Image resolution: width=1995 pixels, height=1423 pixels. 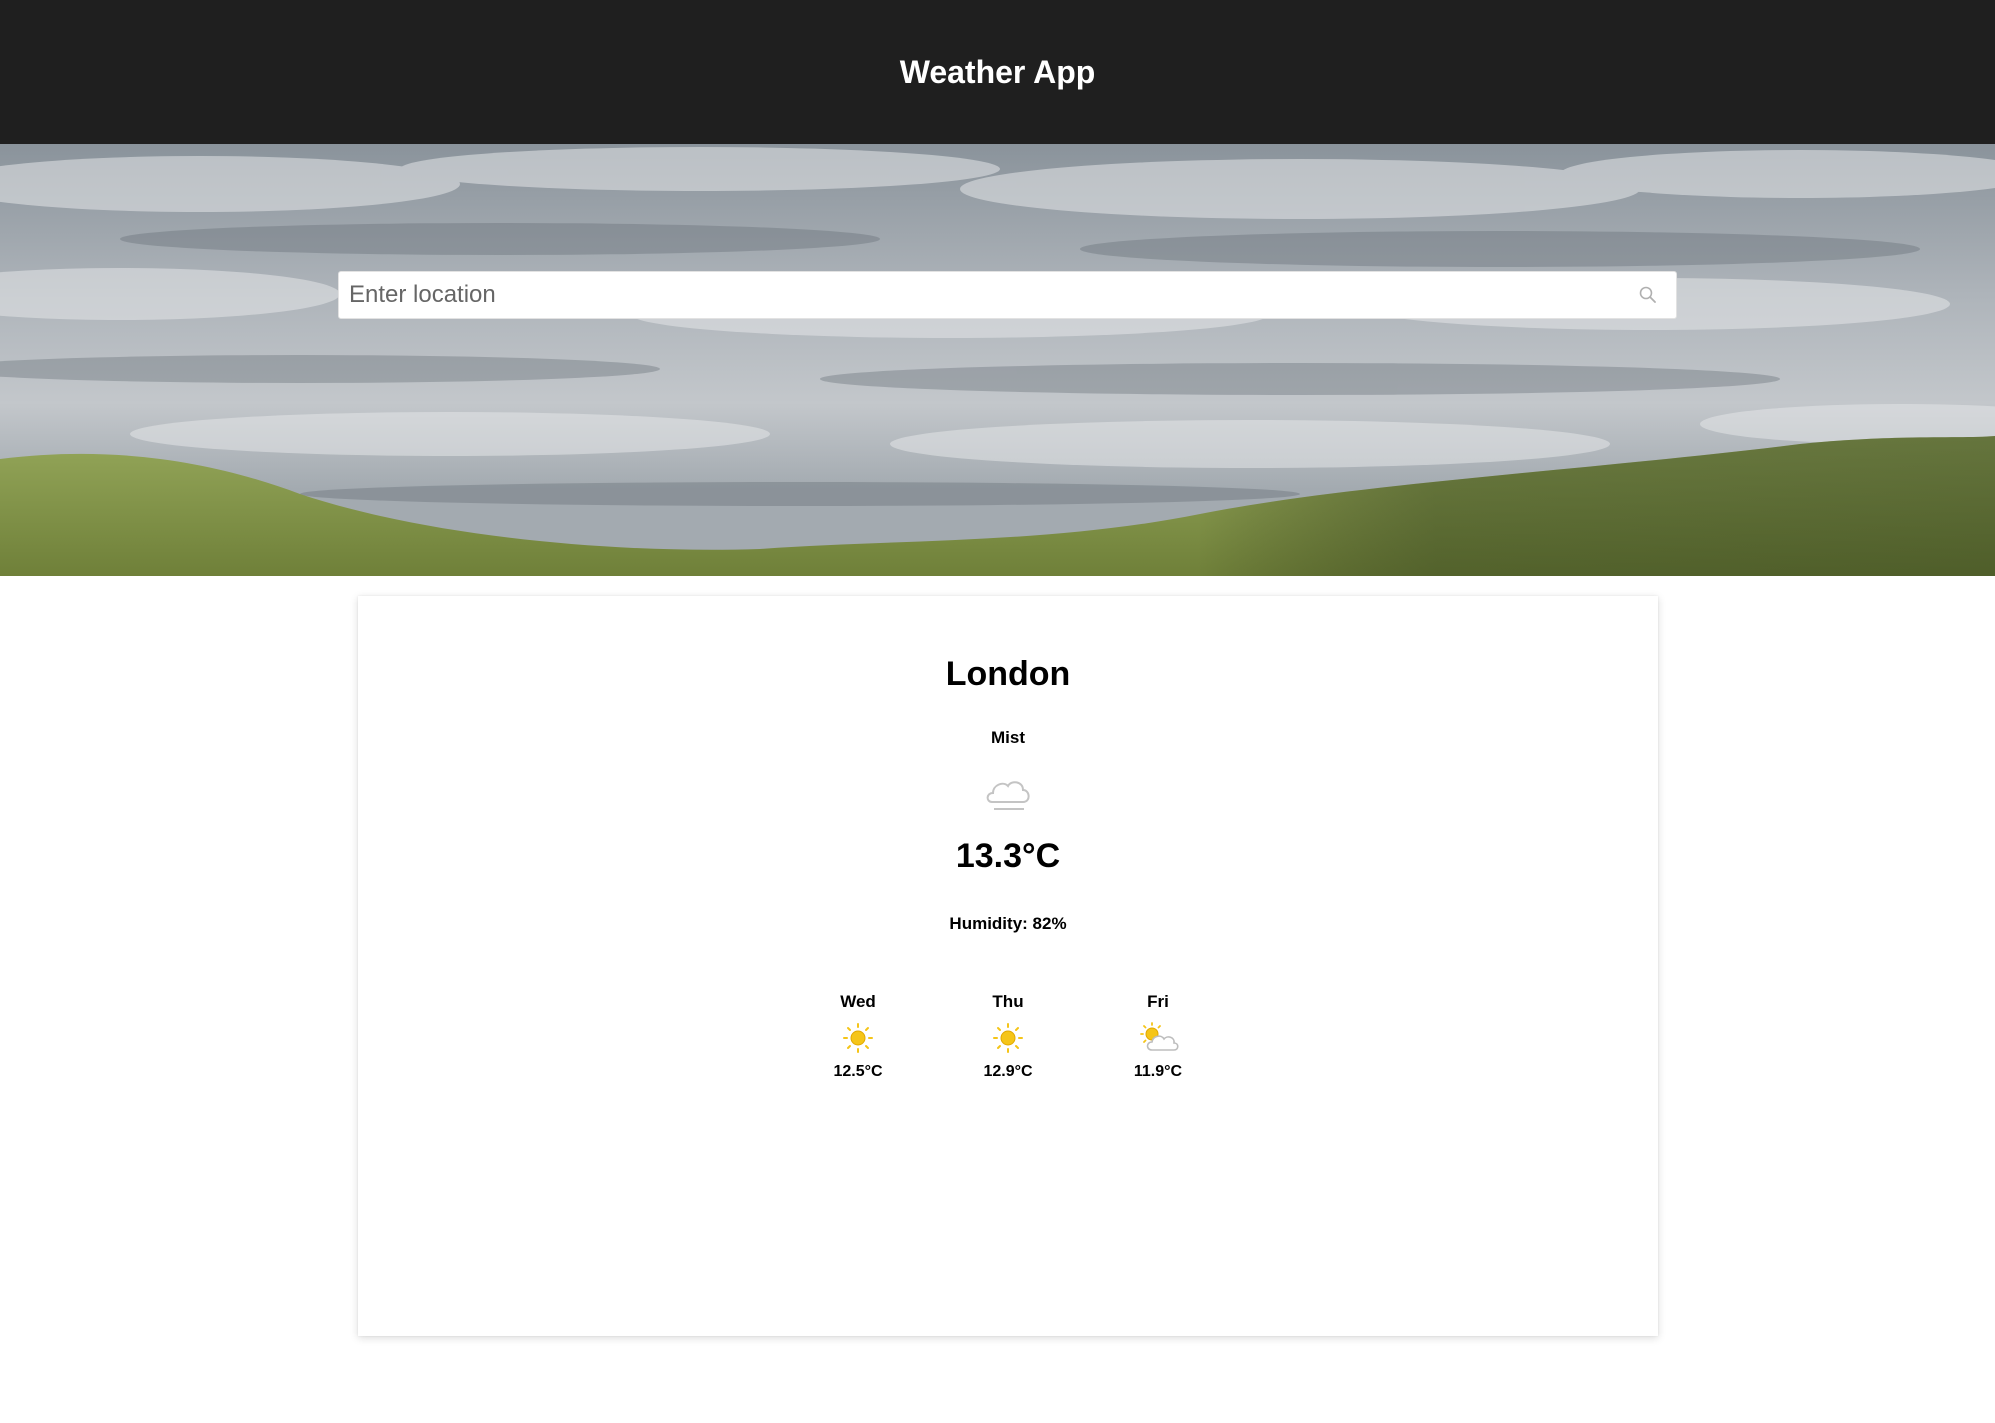 What do you see at coordinates (1008, 795) in the screenshot?
I see `mist-icon` at bounding box center [1008, 795].